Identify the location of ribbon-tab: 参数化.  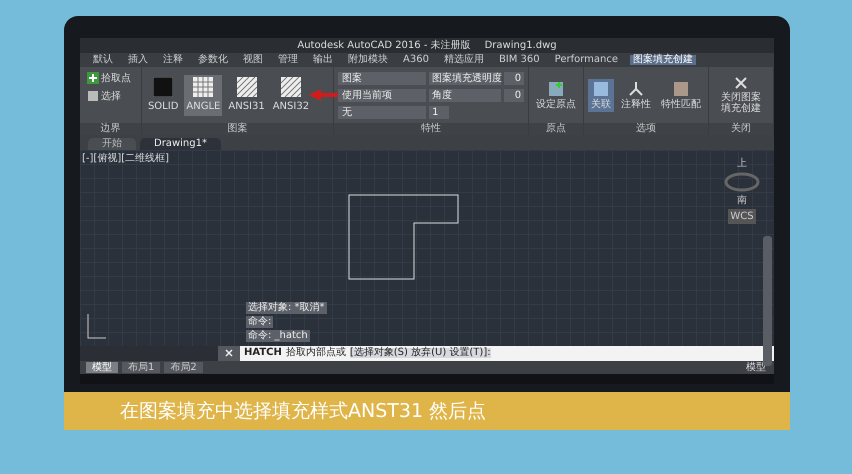
(213, 60).